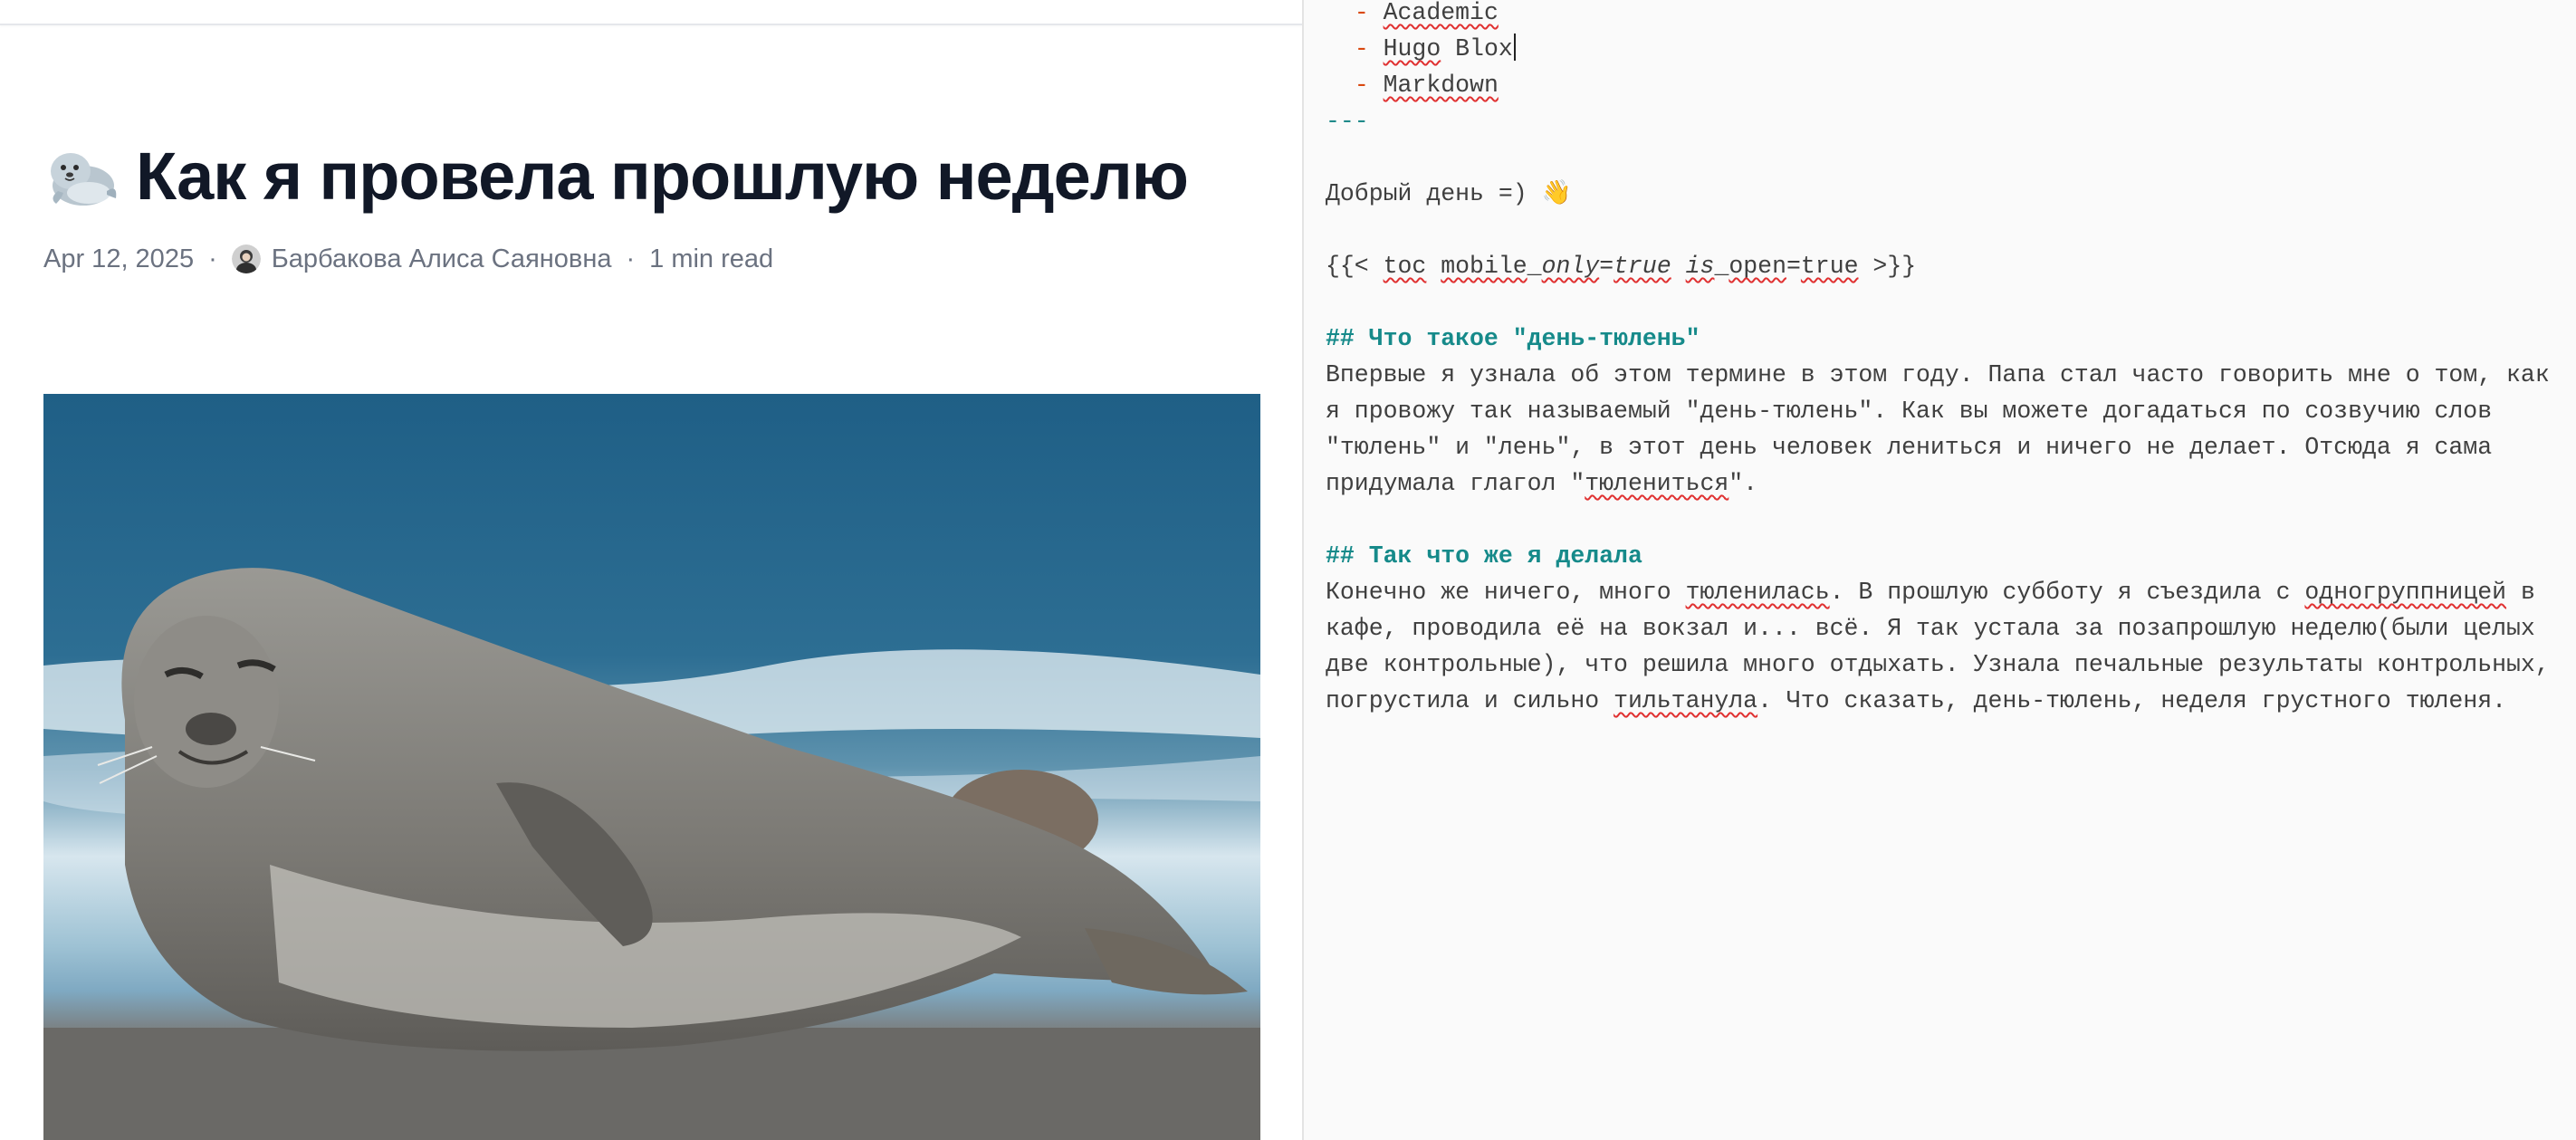  Describe the element at coordinates (1946, 85) in the screenshot. I see `editor-line: - Markdown` at that location.